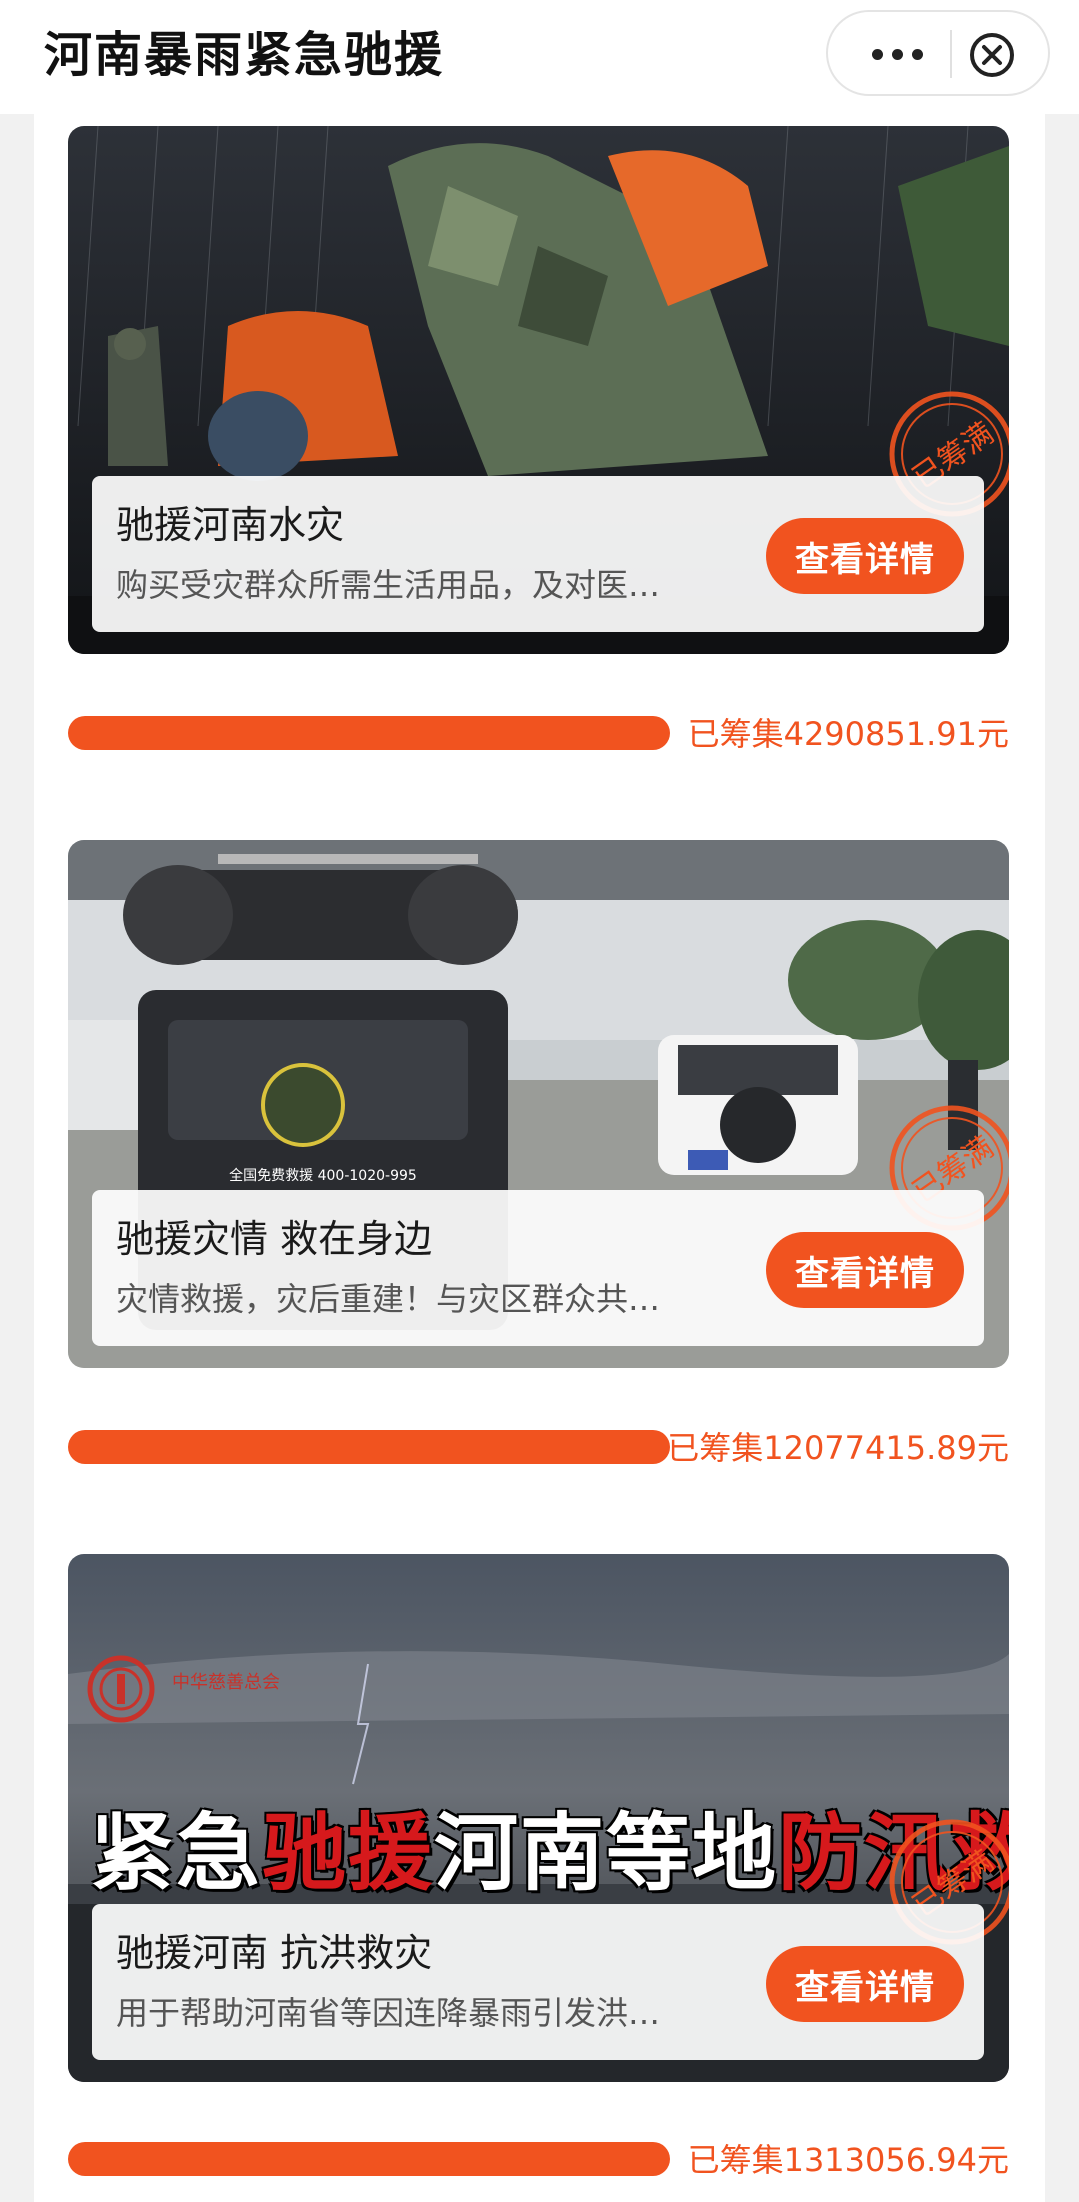  What do you see at coordinates (606, 1852) in the screenshot?
I see `slogan-part: 河南等地` at bounding box center [606, 1852].